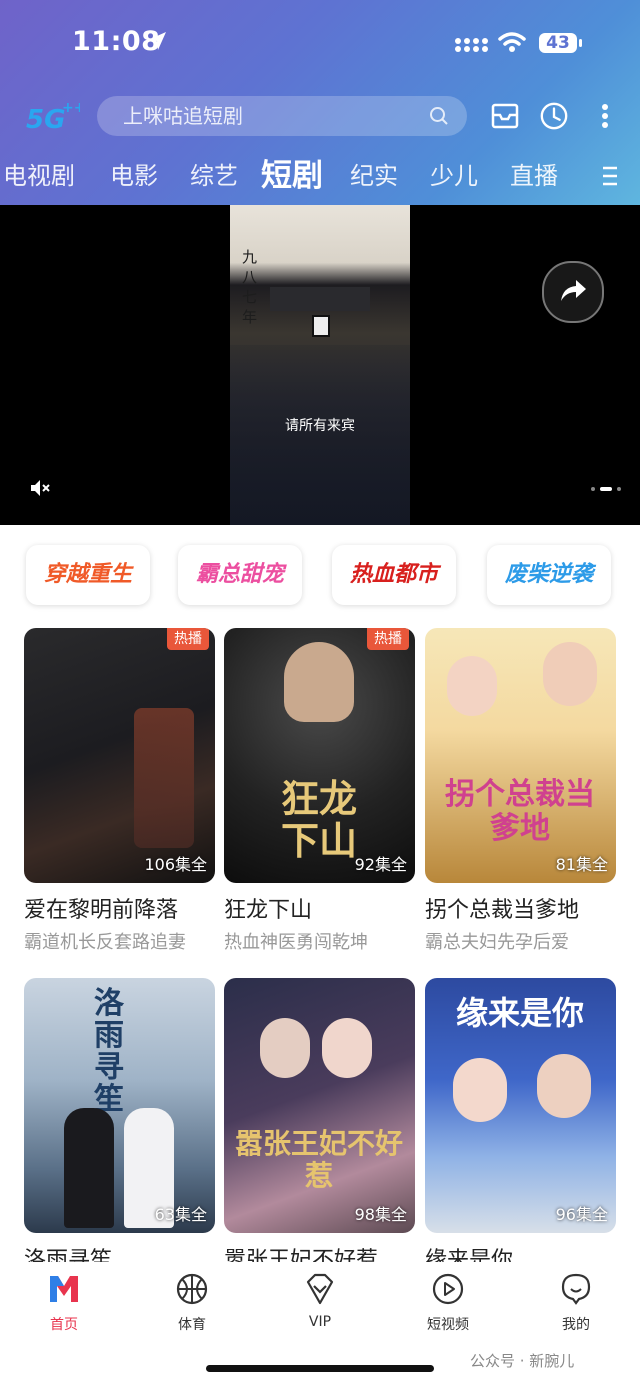 The width and height of the screenshot is (640, 1387). Describe the element at coordinates (610, 176) in the screenshot. I see `category-menu-icon` at that location.